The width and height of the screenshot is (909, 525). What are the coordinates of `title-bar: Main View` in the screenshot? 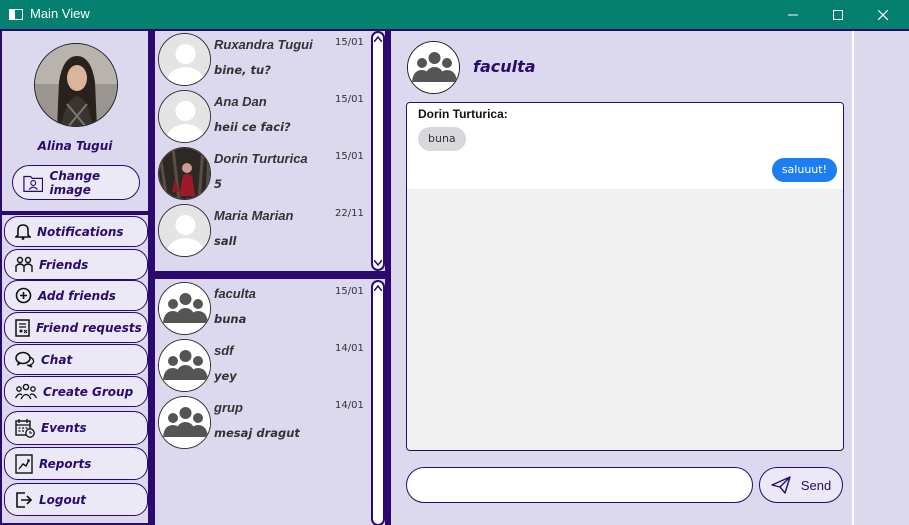 It's located at (454, 14).